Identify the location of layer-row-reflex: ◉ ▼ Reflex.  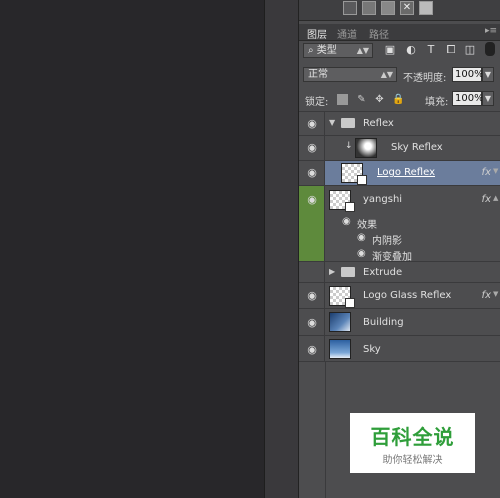
(399, 123).